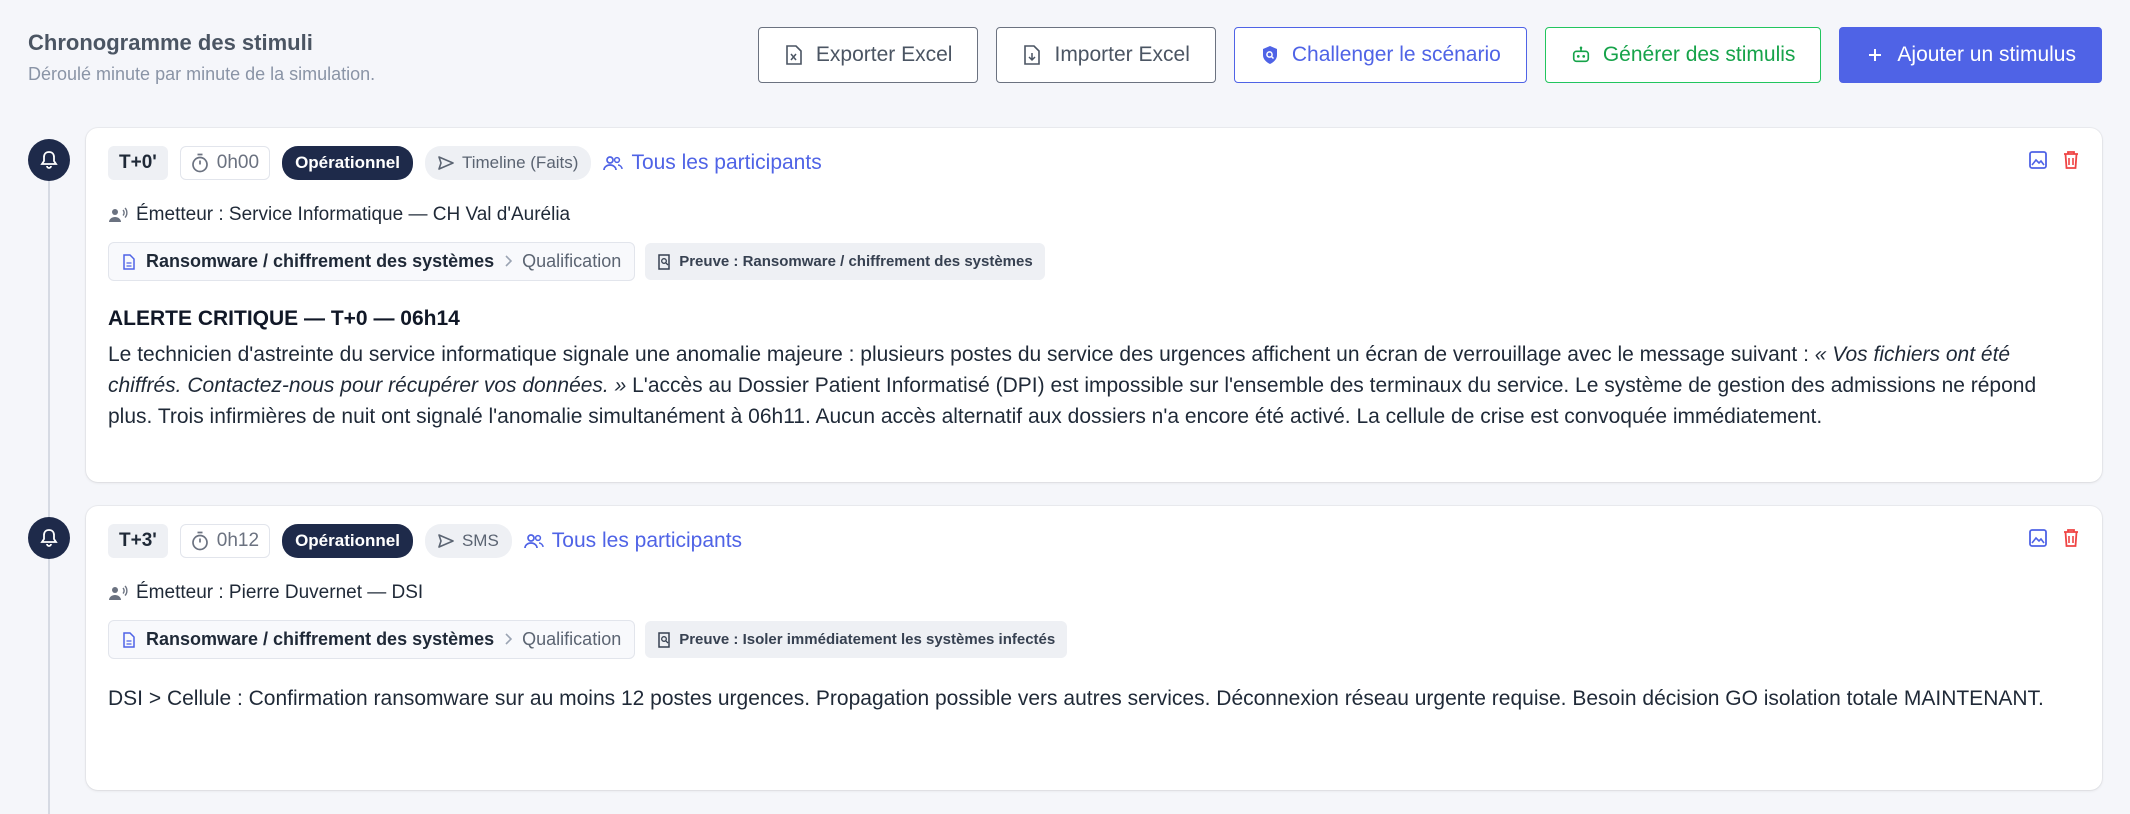 The height and width of the screenshot is (814, 2130). I want to click on stimulus-time-value: 0h00, so click(238, 162).